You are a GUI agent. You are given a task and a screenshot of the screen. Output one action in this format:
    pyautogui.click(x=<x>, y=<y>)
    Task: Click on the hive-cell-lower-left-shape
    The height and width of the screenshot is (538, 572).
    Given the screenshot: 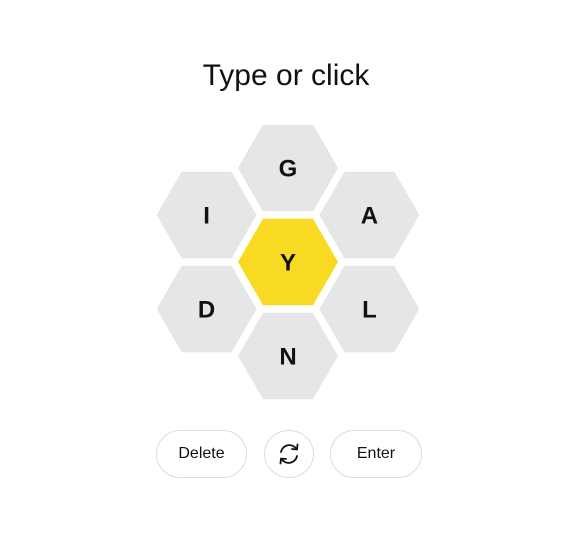 What is the action you would take?
    pyautogui.click(x=206, y=309)
    